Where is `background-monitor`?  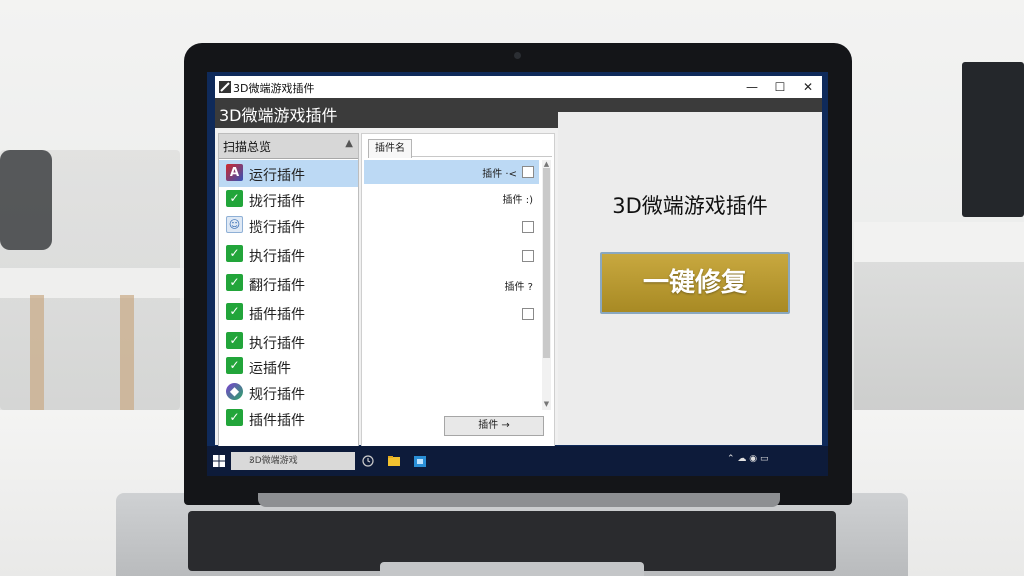
background-monitor is located at coordinates (993, 139).